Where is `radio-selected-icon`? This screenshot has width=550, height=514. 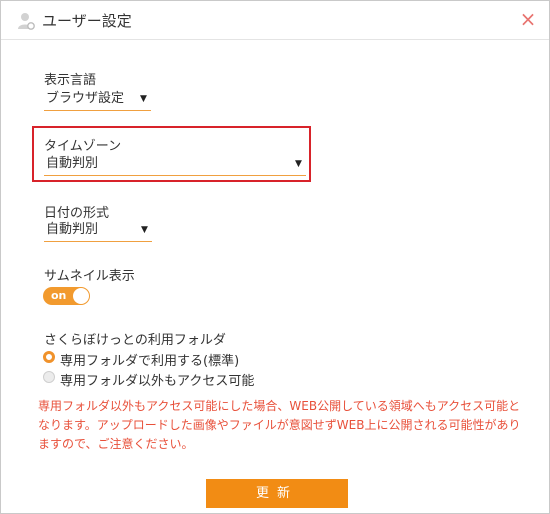 radio-selected-icon is located at coordinates (49, 357).